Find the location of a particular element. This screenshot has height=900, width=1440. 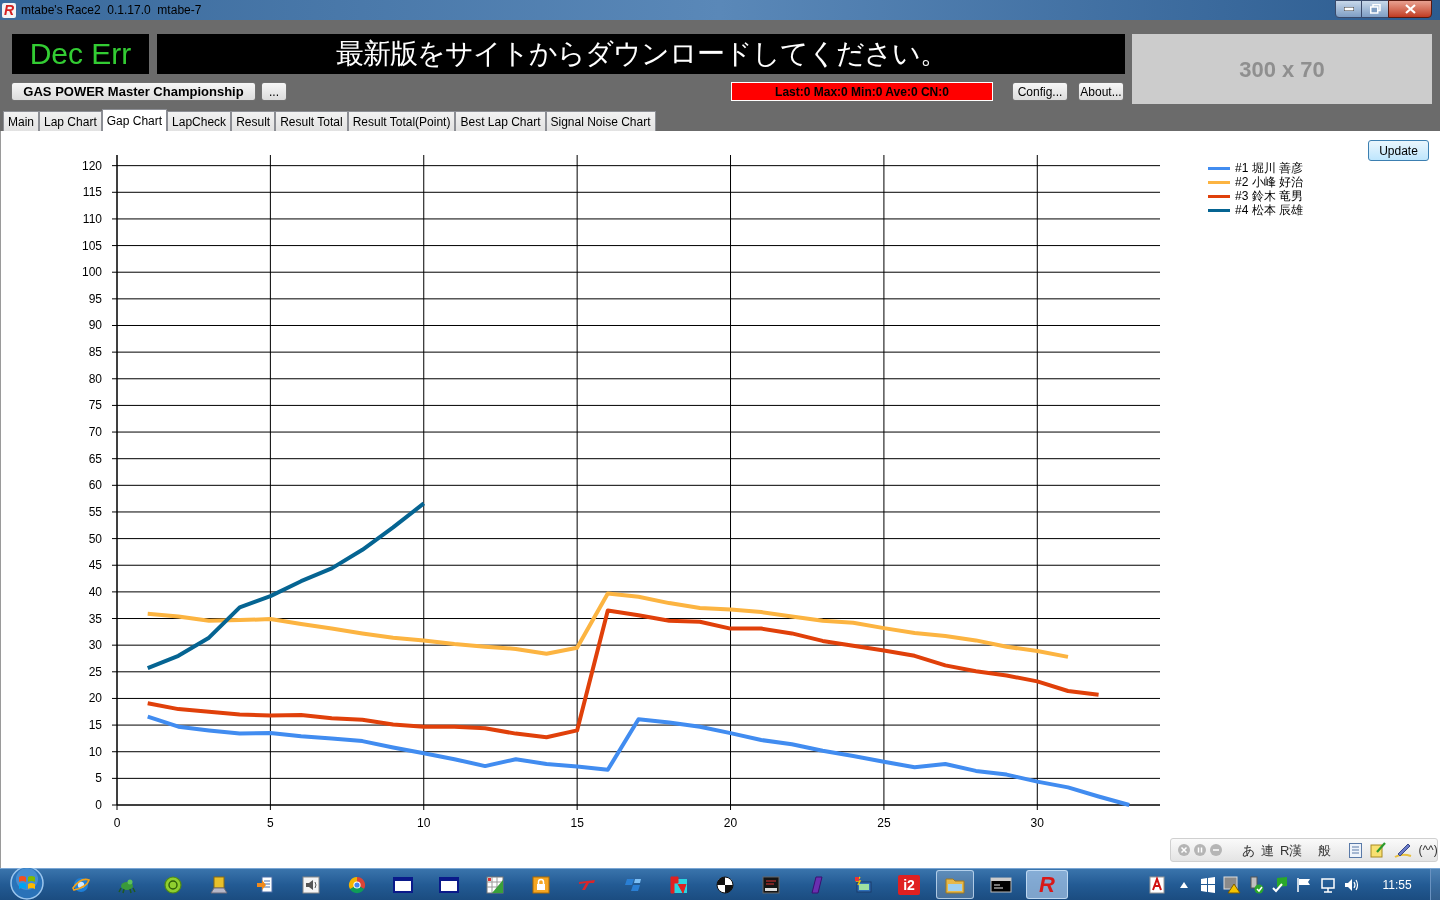

start-button is located at coordinates (27, 883).